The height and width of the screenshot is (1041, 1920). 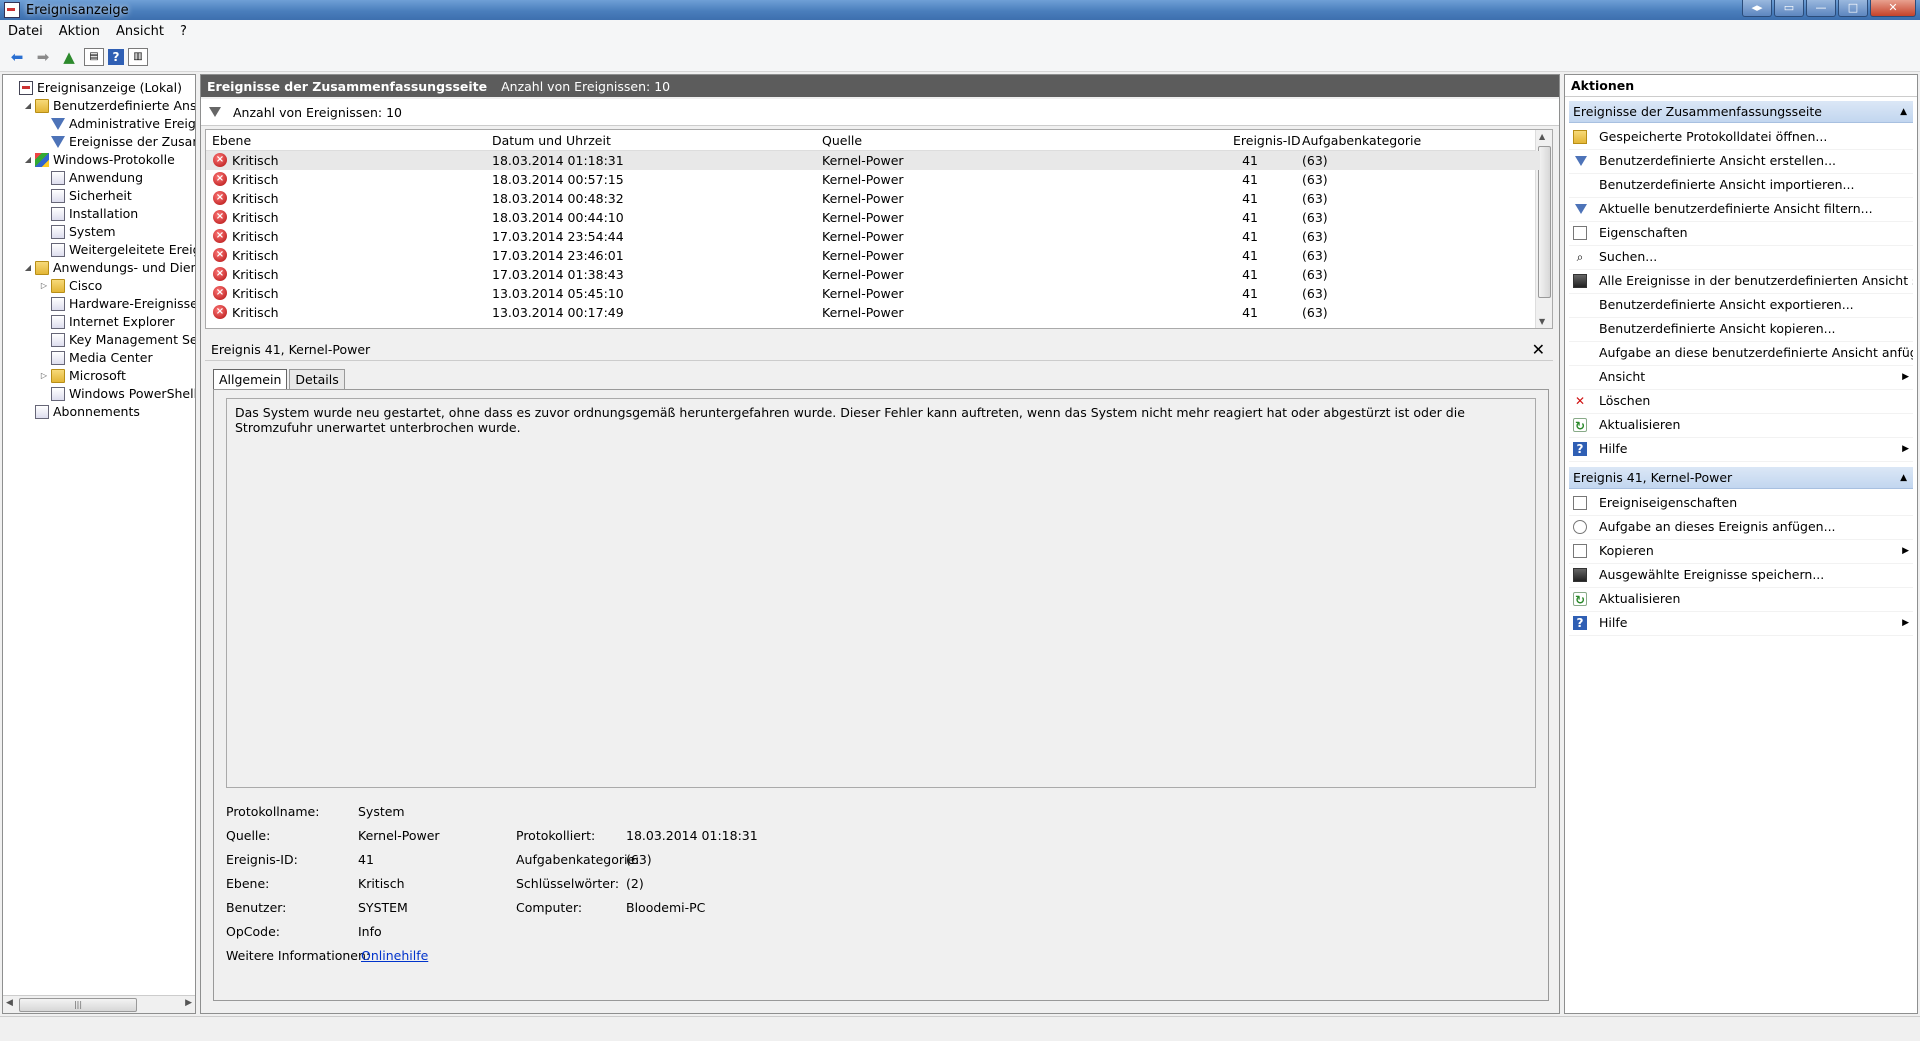 What do you see at coordinates (96, 358) in the screenshot?
I see `tree-node: Media Center` at bounding box center [96, 358].